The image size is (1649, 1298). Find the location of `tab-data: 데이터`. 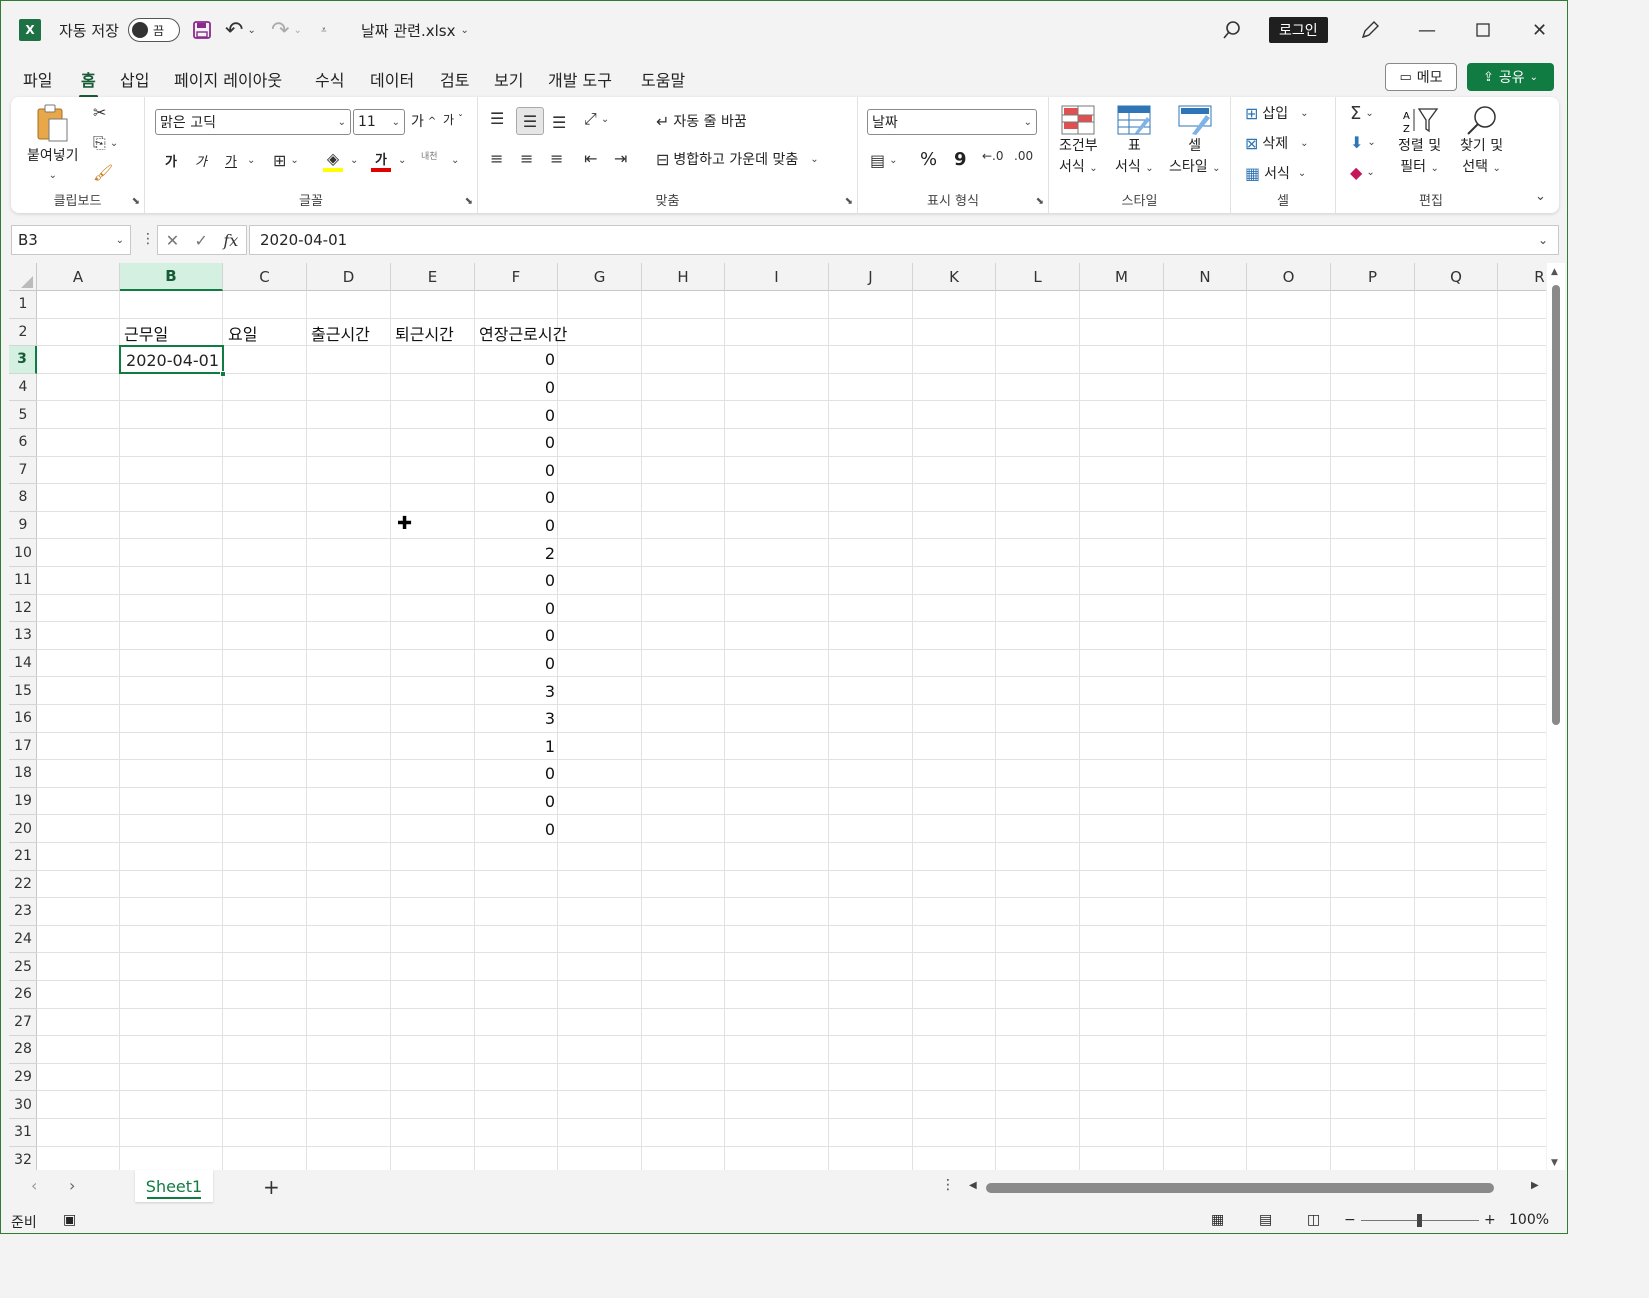

tab-data: 데이터 is located at coordinates (392, 79).